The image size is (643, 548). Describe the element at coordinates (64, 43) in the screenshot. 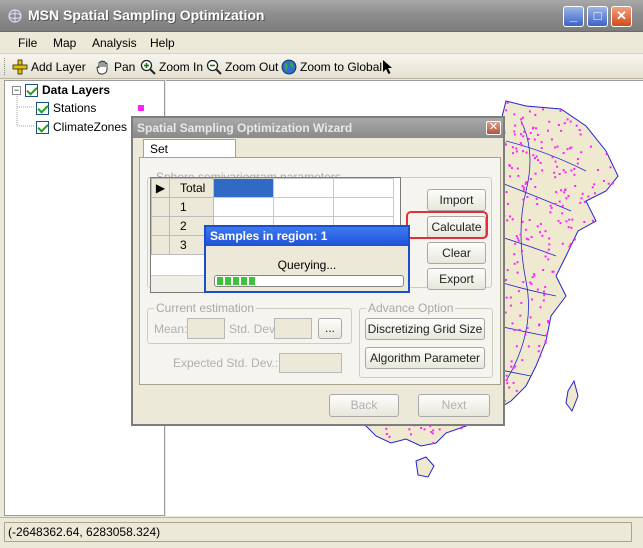

I see `menu-map: Map` at that location.